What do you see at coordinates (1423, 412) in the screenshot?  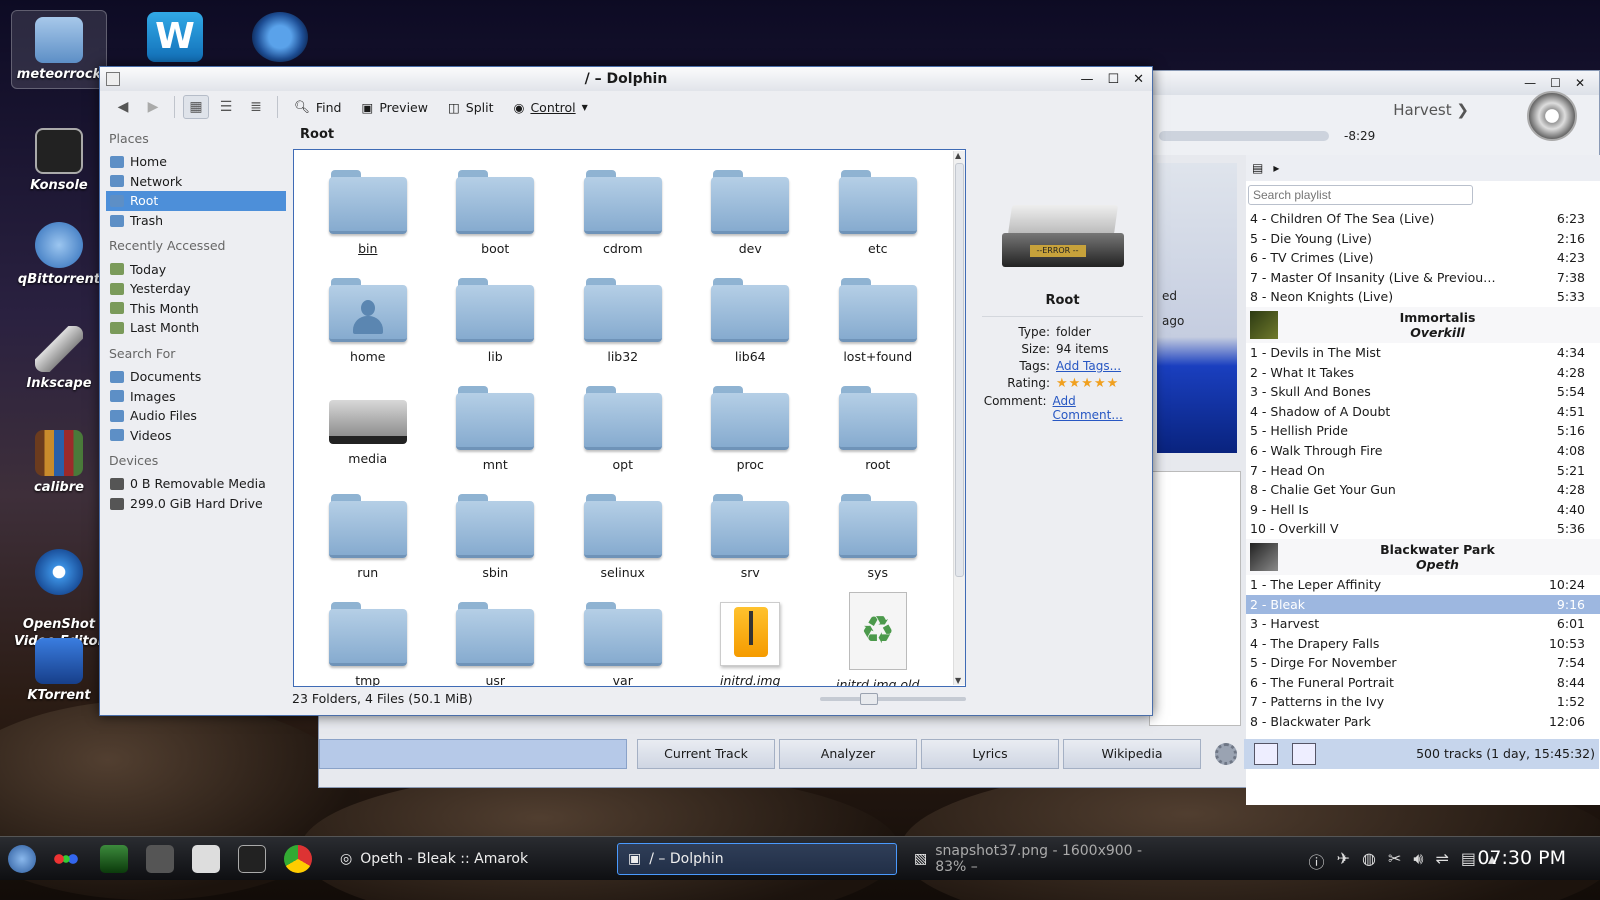 I see `playlist-row: 4 - Shadow of A Doubt 4:51` at bounding box center [1423, 412].